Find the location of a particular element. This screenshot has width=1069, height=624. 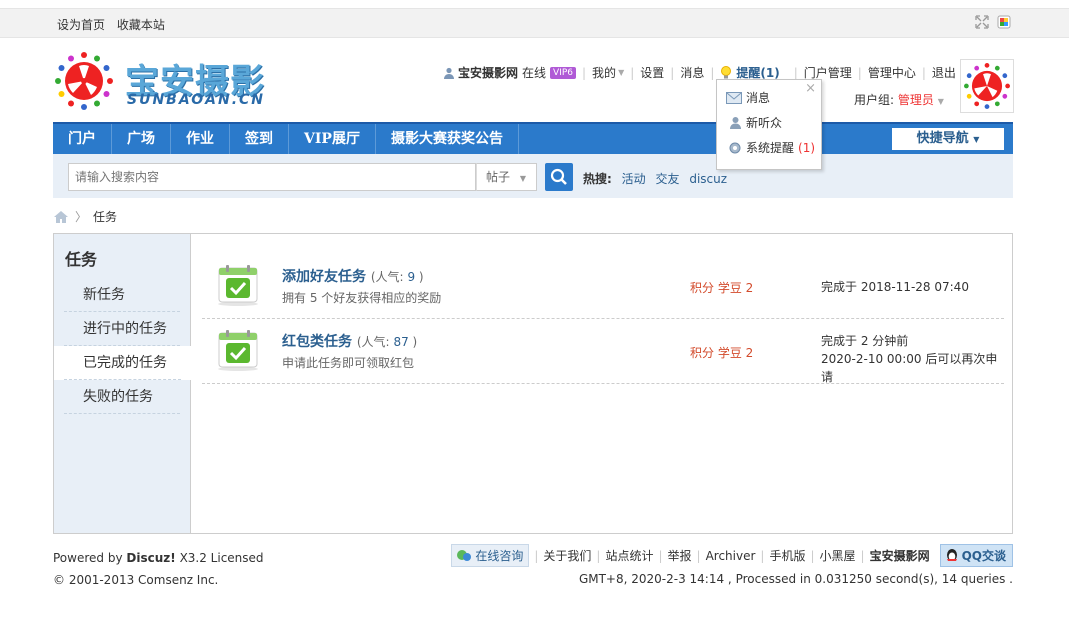

powered-prefix: Powered by is located at coordinates (88, 558).